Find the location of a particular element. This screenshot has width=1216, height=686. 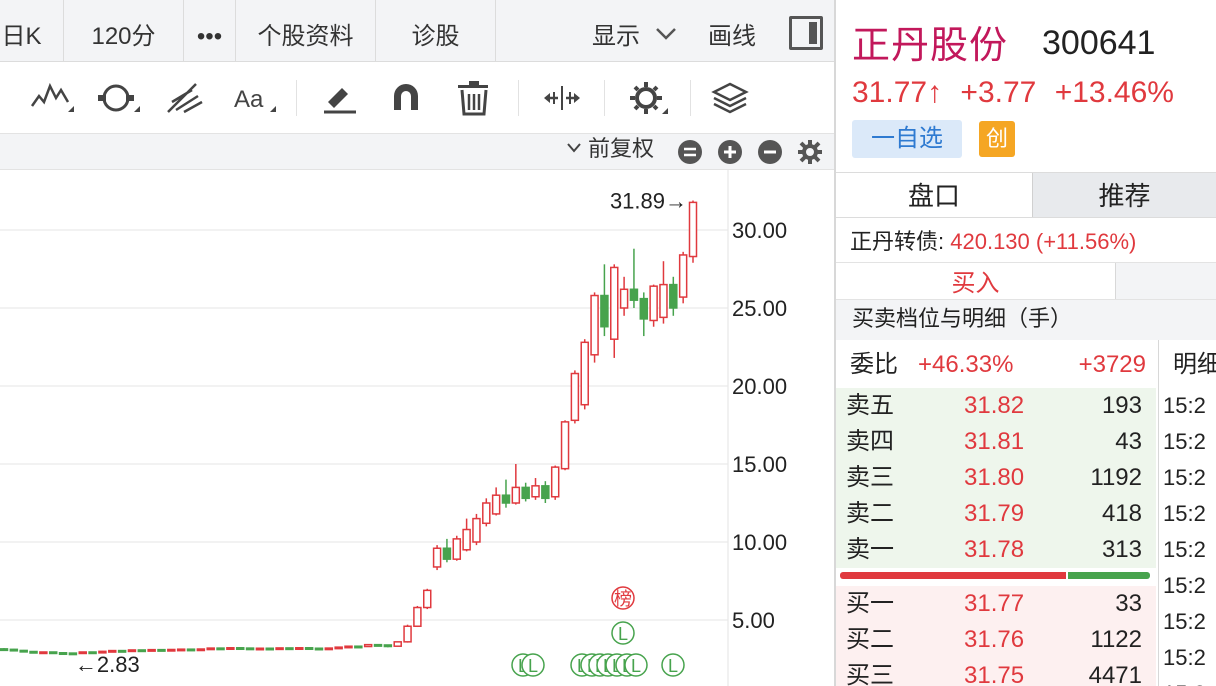

drawing-toolbar: Aa is located at coordinates (417, 98).